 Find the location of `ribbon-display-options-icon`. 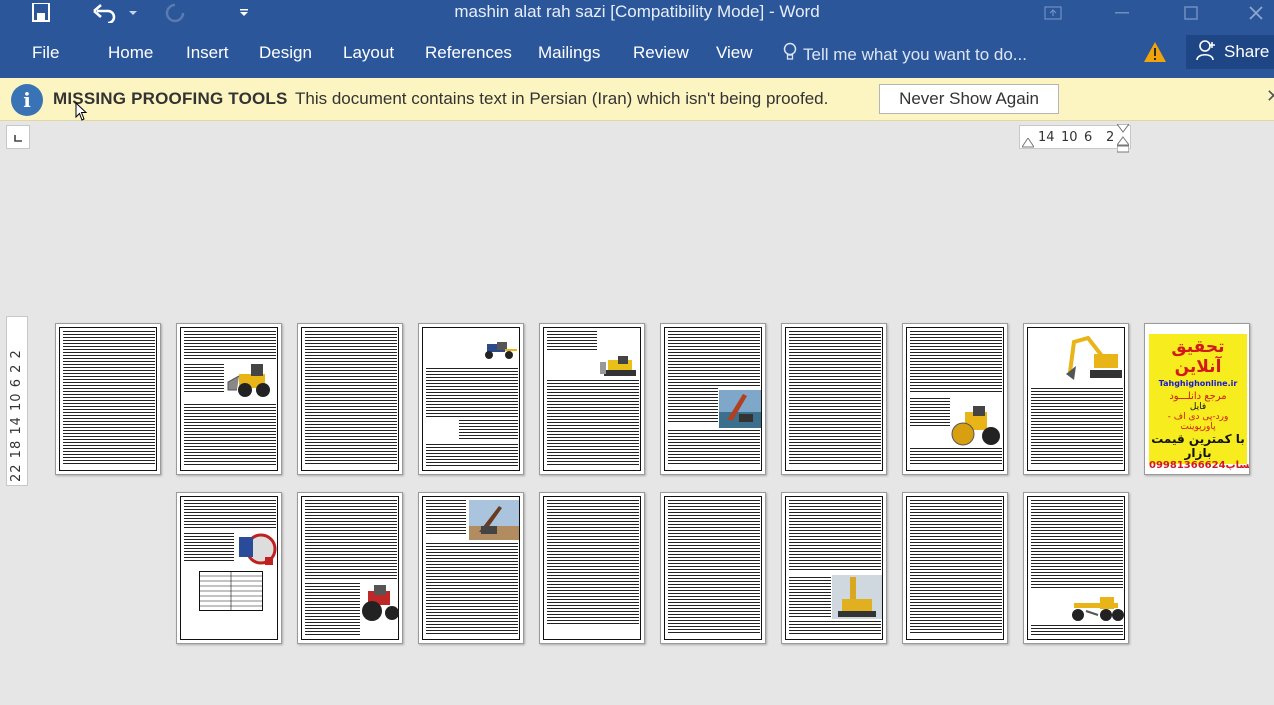

ribbon-display-options-icon is located at coordinates (1053, 13).